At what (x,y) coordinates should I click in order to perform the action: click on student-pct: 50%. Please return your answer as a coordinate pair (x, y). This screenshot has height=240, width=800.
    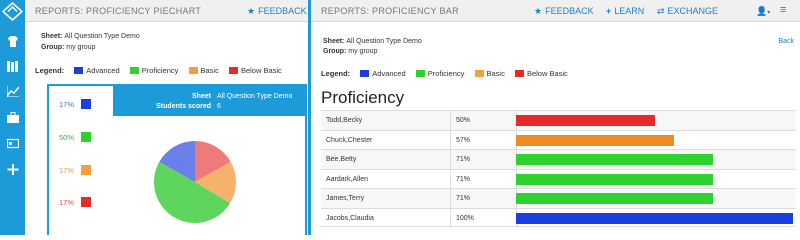
    Looking at the image, I should click on (463, 120).